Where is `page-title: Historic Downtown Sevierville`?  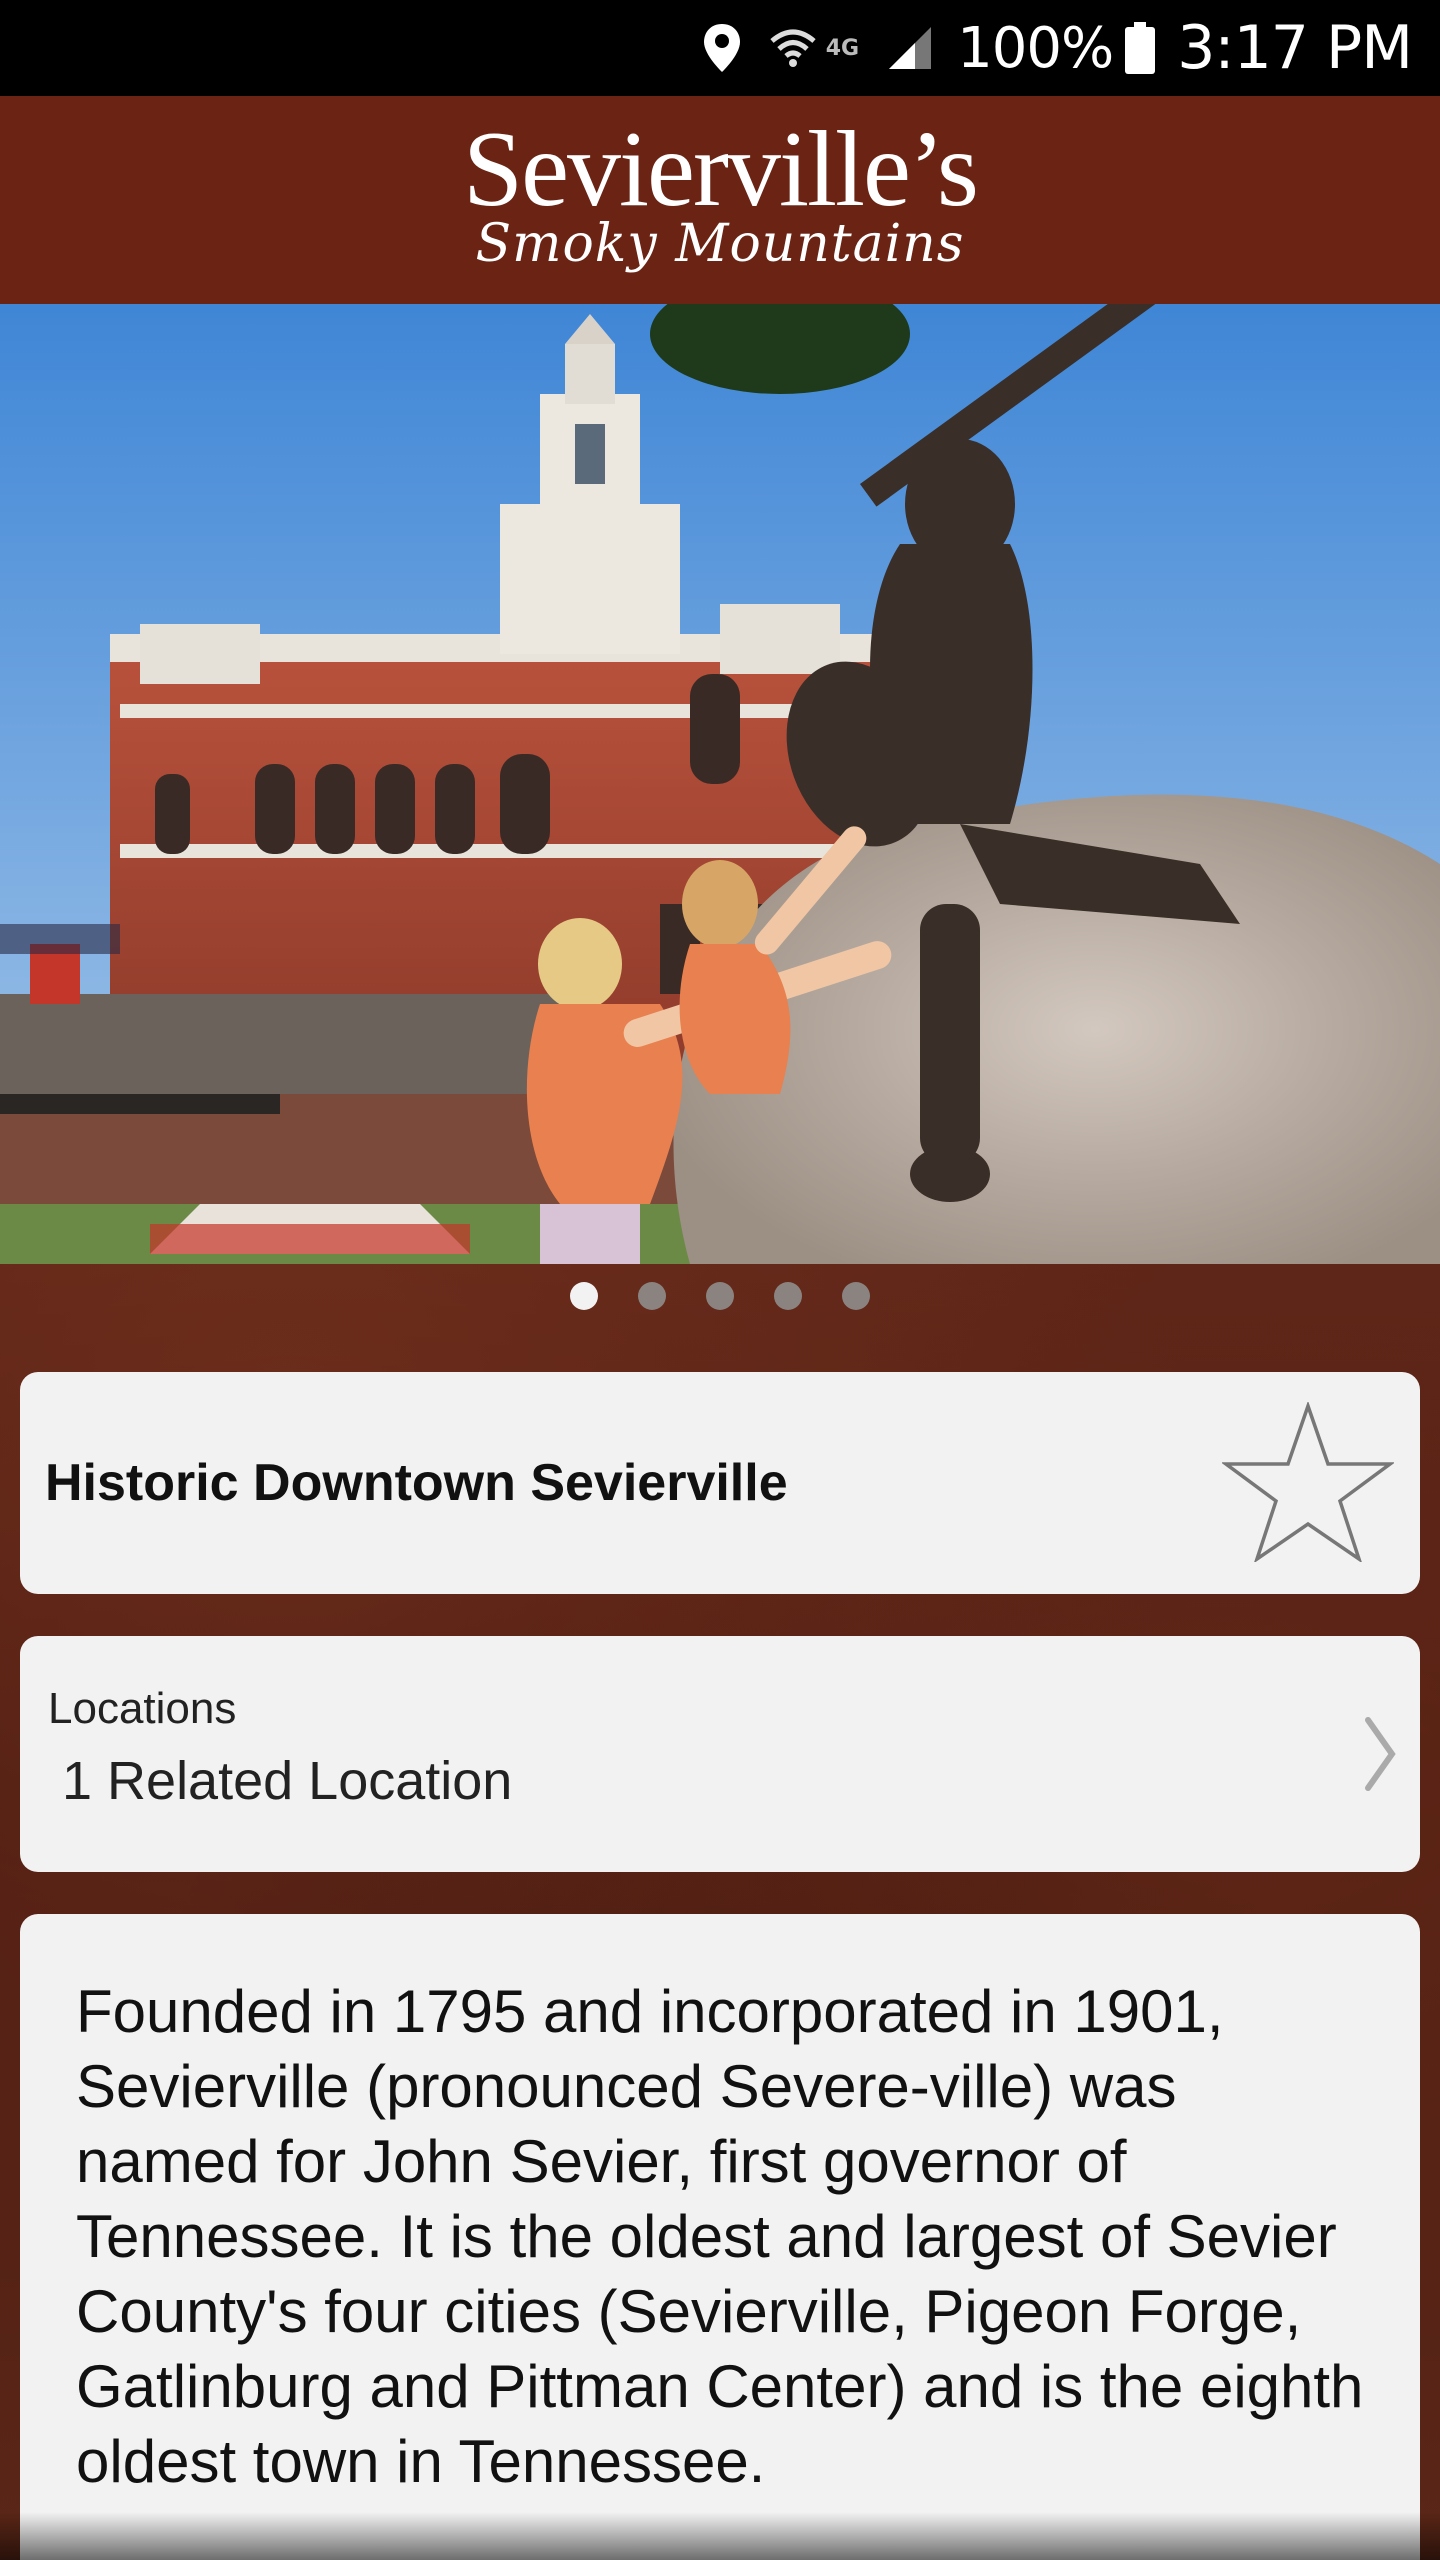 page-title: Historic Downtown Sevierville is located at coordinates (416, 1483).